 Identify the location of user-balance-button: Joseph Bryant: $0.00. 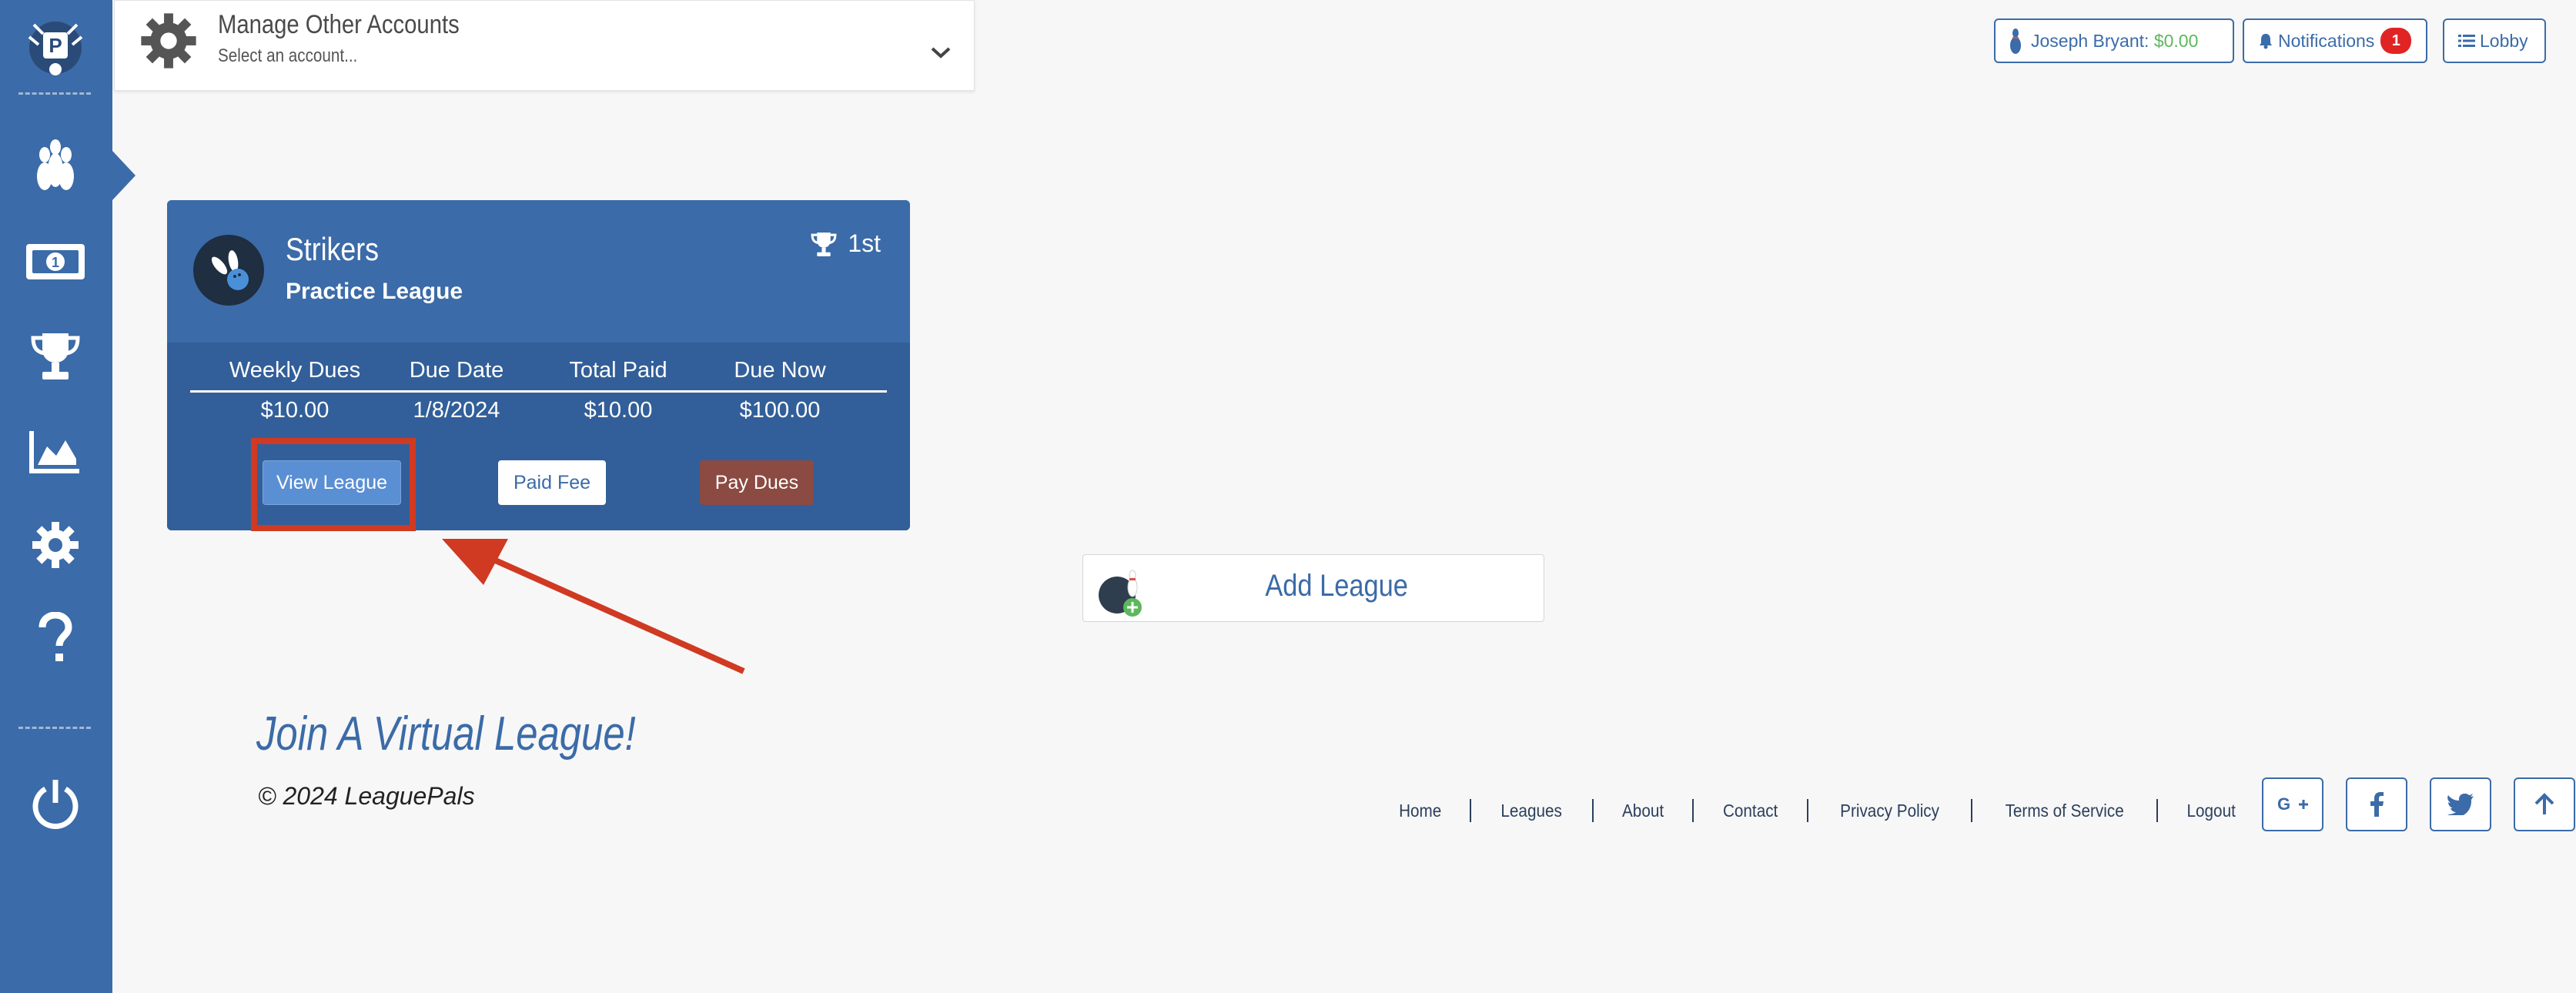
(2114, 40).